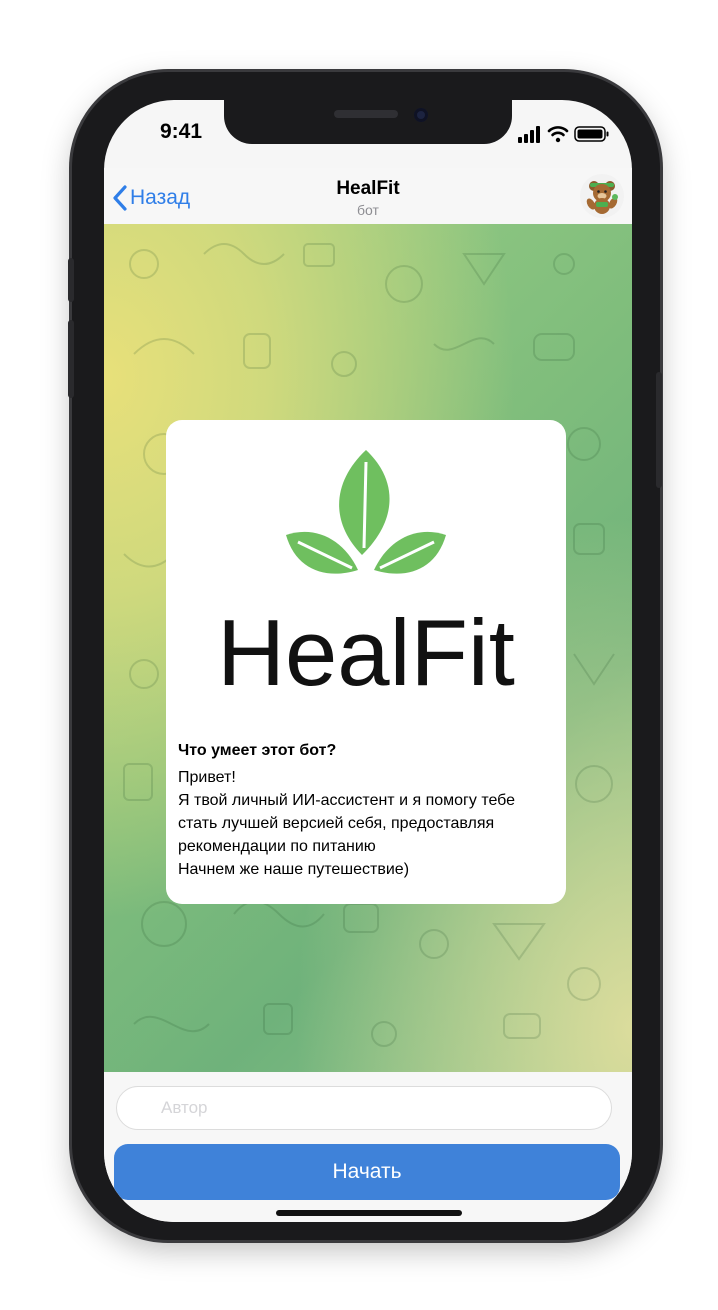  What do you see at coordinates (529, 134) in the screenshot?
I see `signal-icon` at bounding box center [529, 134].